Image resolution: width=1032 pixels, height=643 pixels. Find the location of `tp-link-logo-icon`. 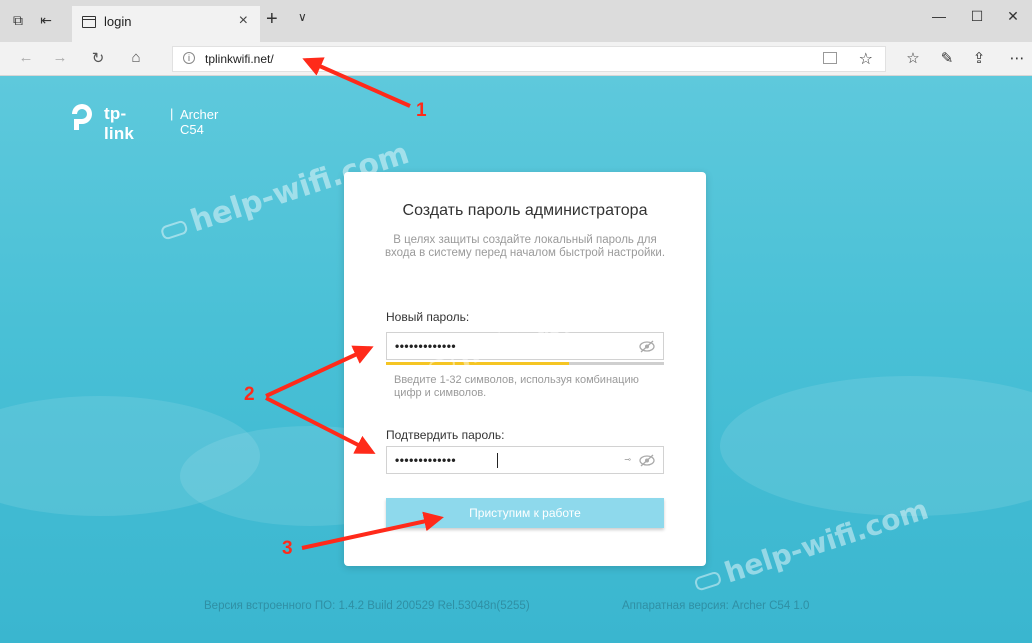

tp-link-logo-icon is located at coordinates (82, 117).